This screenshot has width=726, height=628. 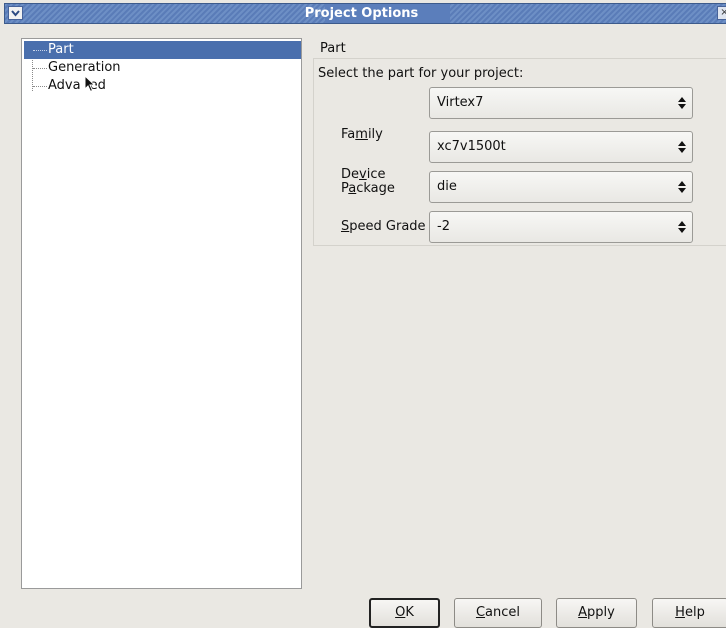 I want to click on title-bar: Project Options ×, so click(x=365, y=13).